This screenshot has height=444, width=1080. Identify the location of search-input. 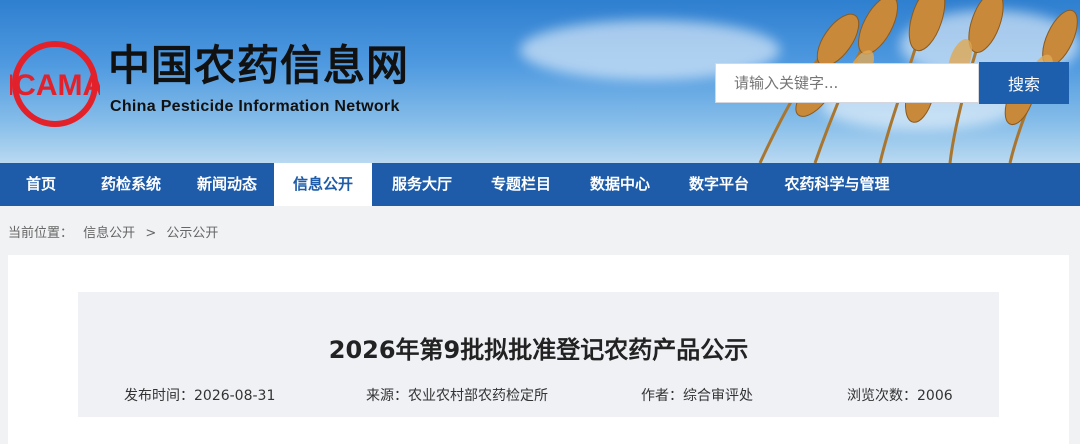
(847, 83).